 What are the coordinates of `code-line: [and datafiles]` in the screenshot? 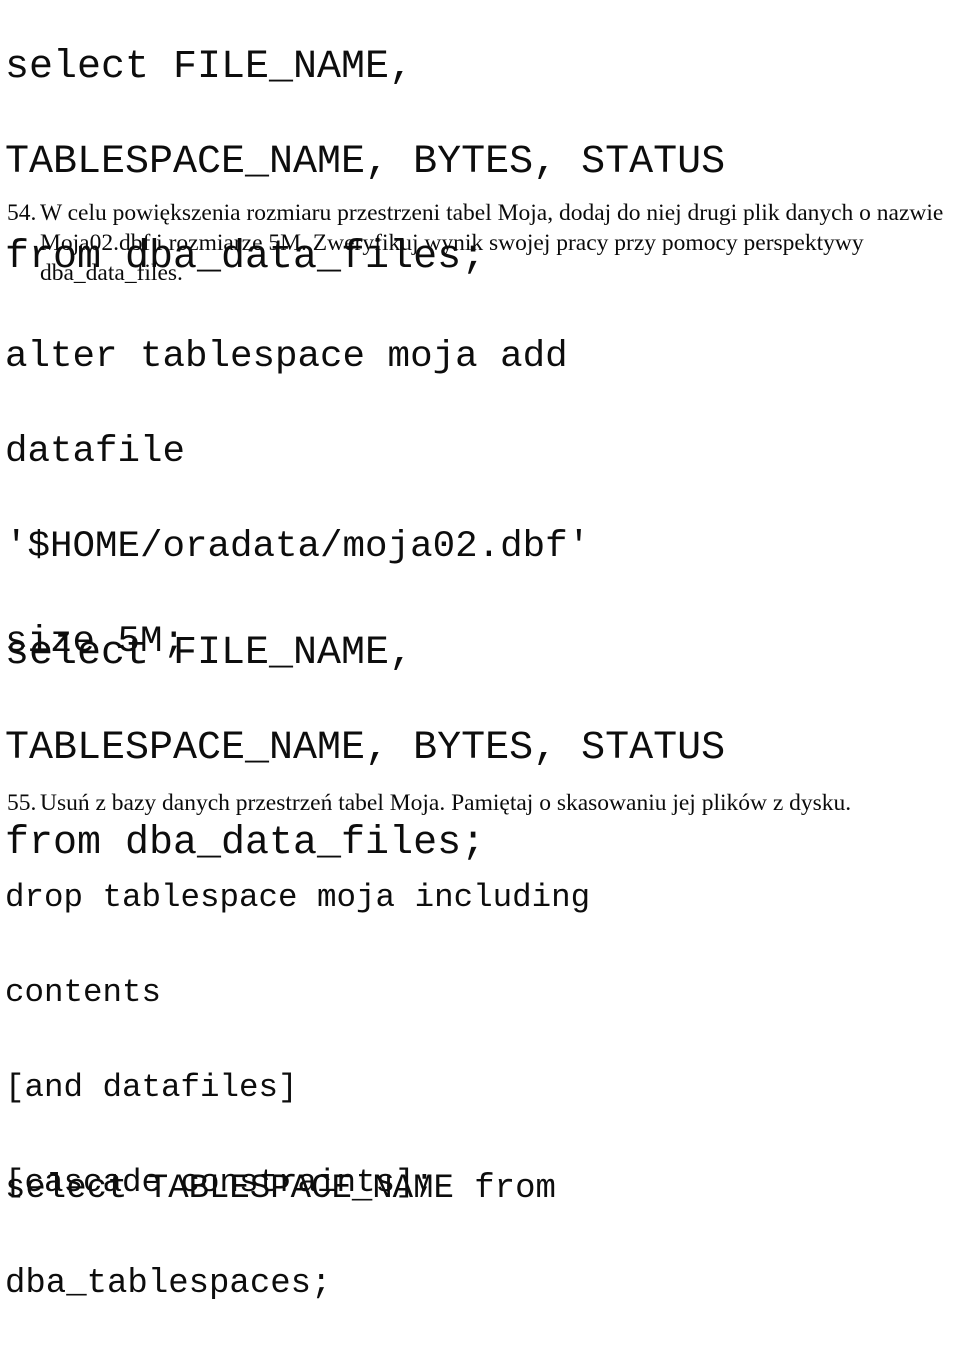 It's located at (151, 1087).